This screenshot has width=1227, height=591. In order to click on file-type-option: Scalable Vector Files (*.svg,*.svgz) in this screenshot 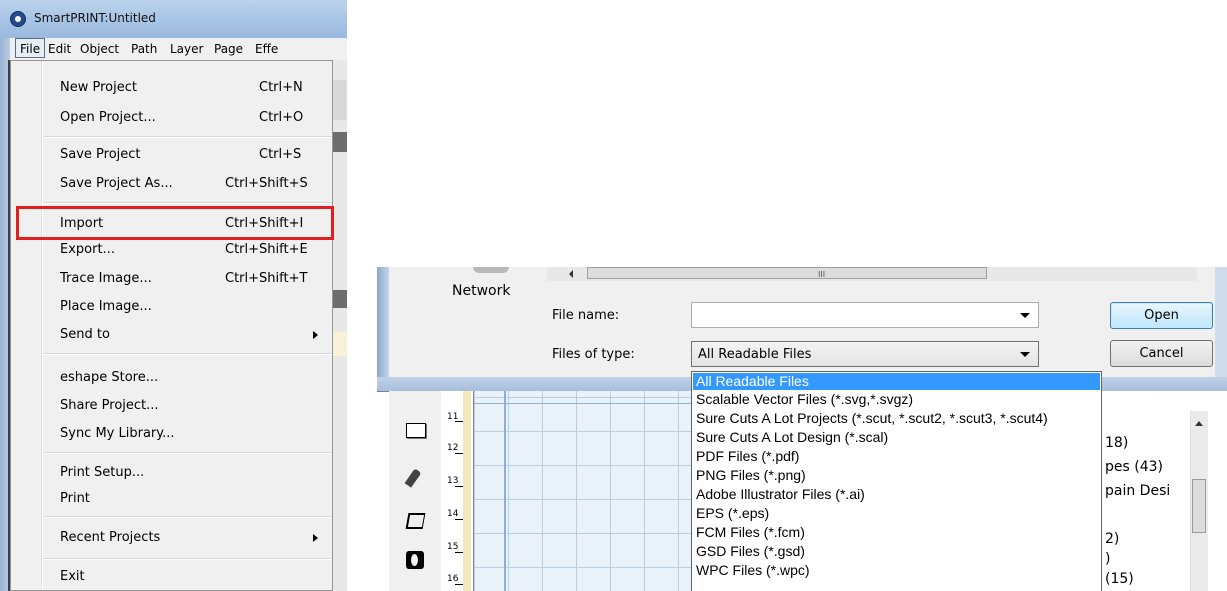, I will do `click(896, 399)`.